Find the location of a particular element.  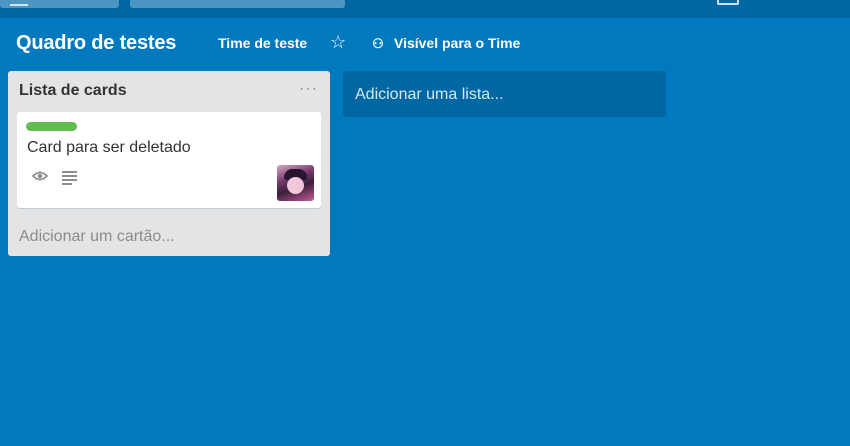

visibility-button: ⚇ Visível para o Time is located at coordinates (445, 44).